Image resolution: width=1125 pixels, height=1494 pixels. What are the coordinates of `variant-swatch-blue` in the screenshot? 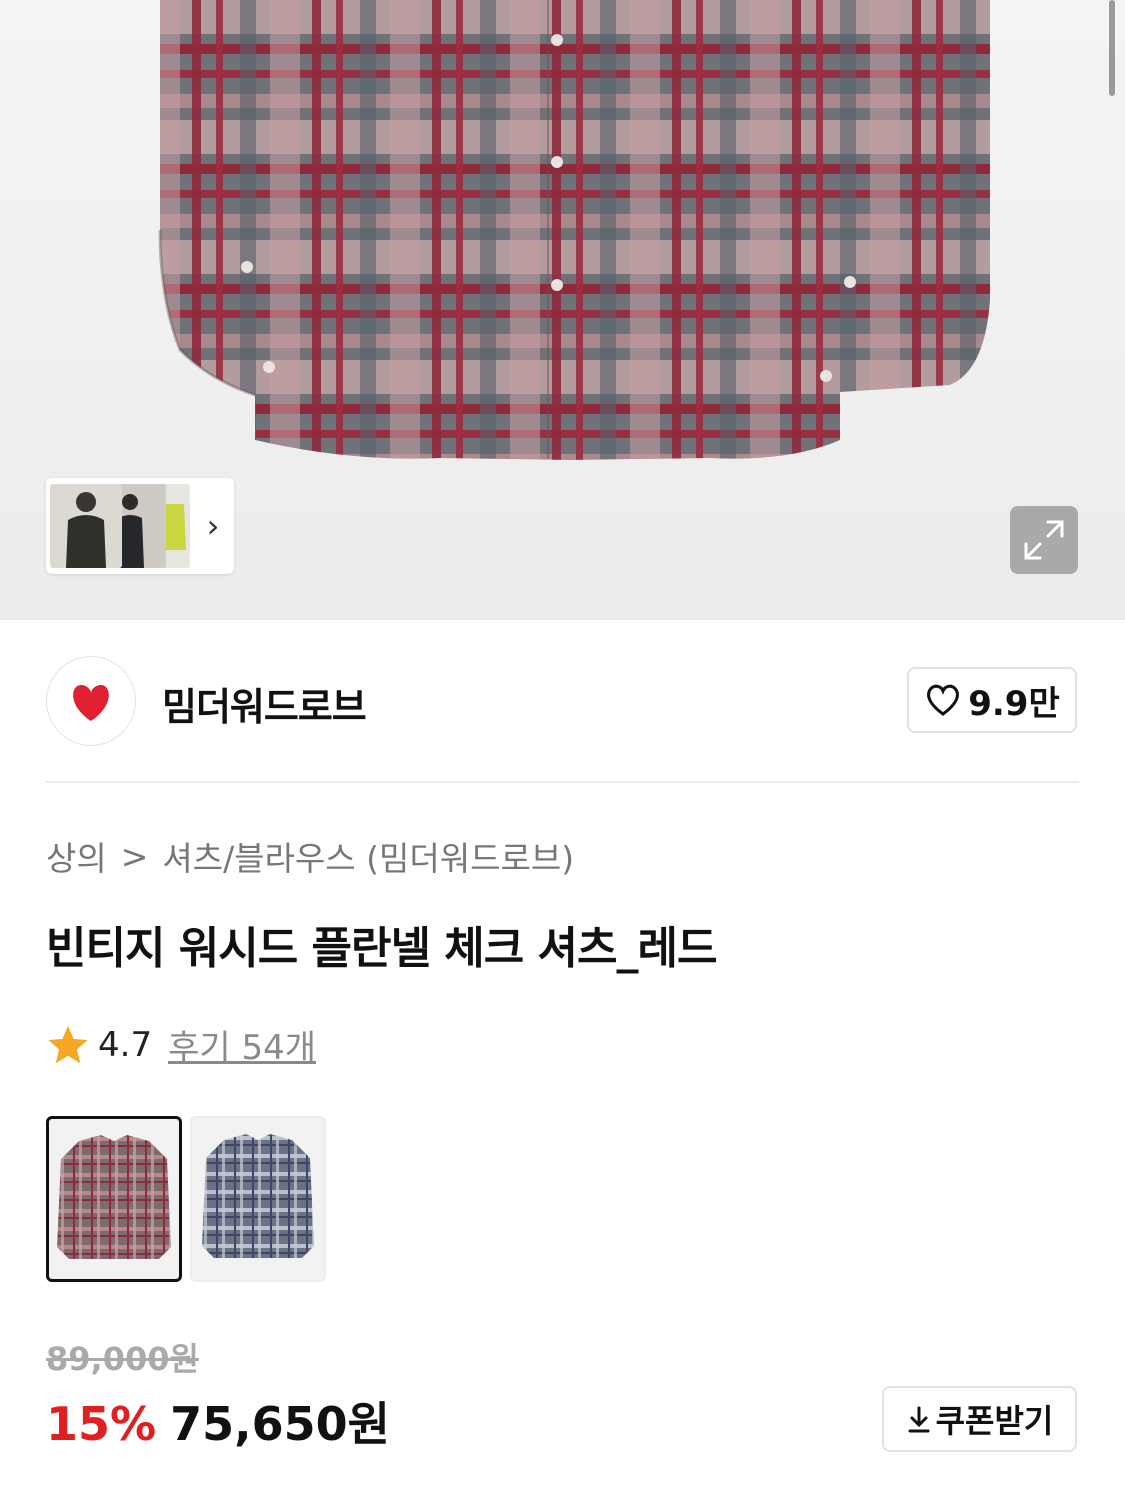 It's located at (258, 1199).